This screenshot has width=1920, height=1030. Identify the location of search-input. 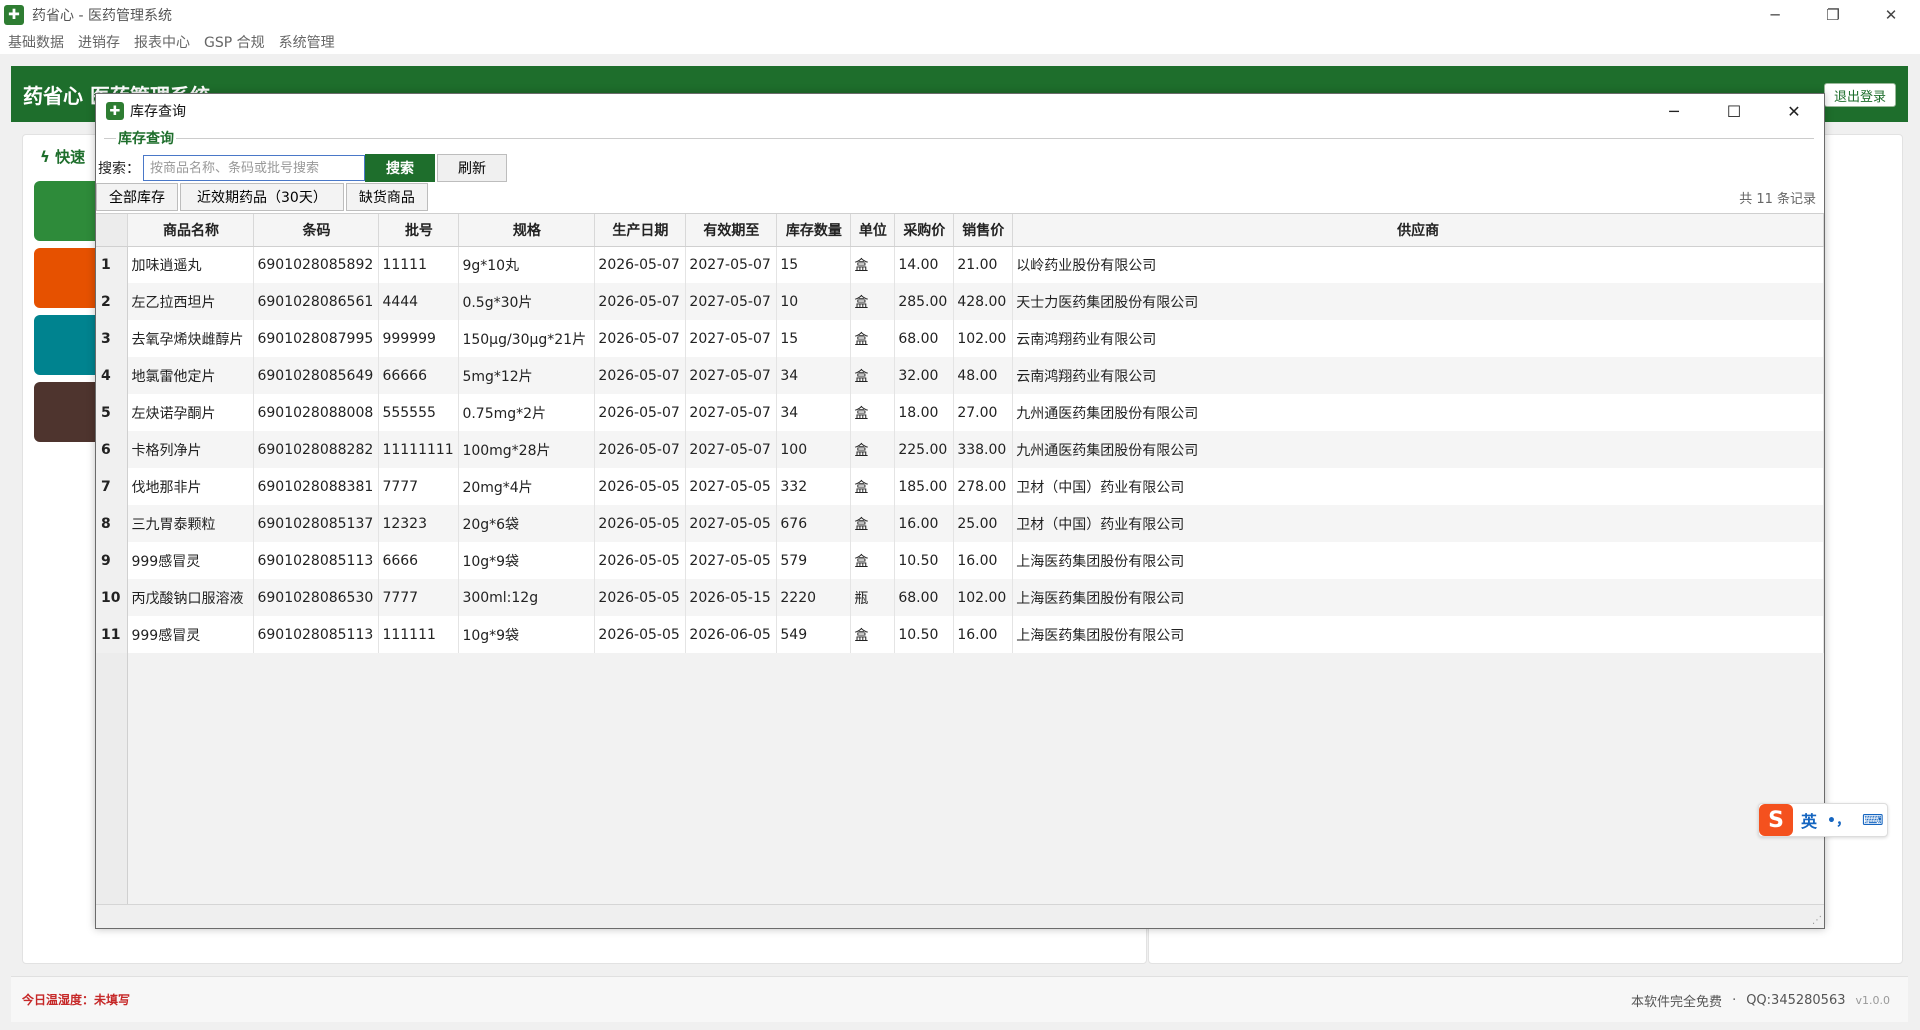
(254, 168).